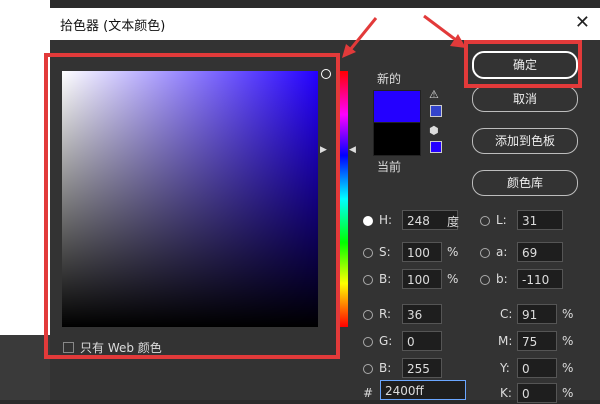 This screenshot has height=404, width=600. What do you see at coordinates (537, 314) in the screenshot?
I see `field-c: 91` at bounding box center [537, 314].